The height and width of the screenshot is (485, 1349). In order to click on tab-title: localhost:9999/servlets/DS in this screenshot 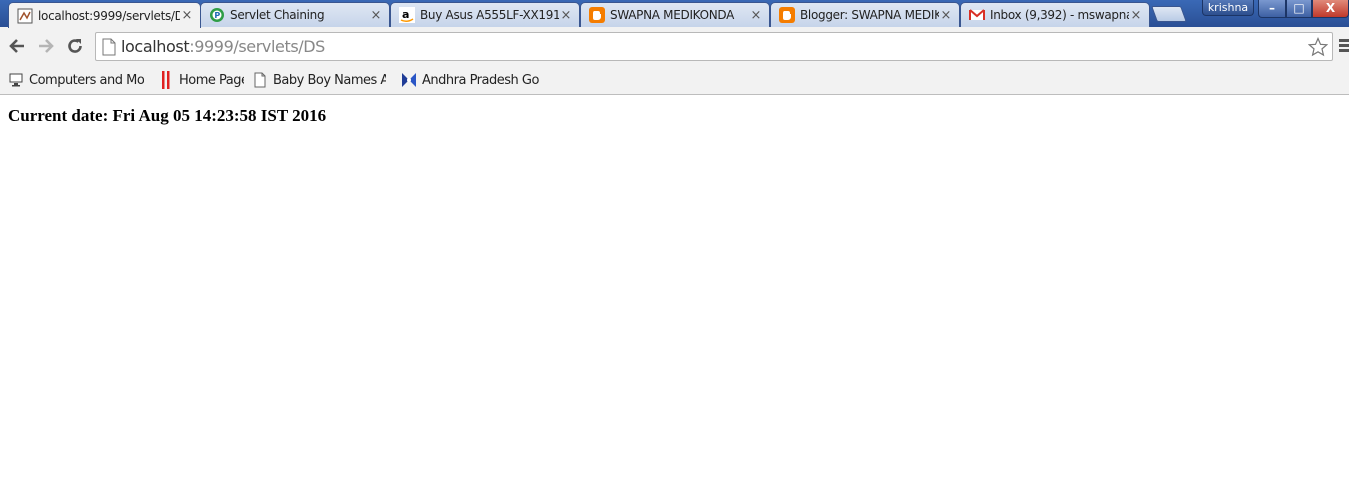, I will do `click(109, 15)`.